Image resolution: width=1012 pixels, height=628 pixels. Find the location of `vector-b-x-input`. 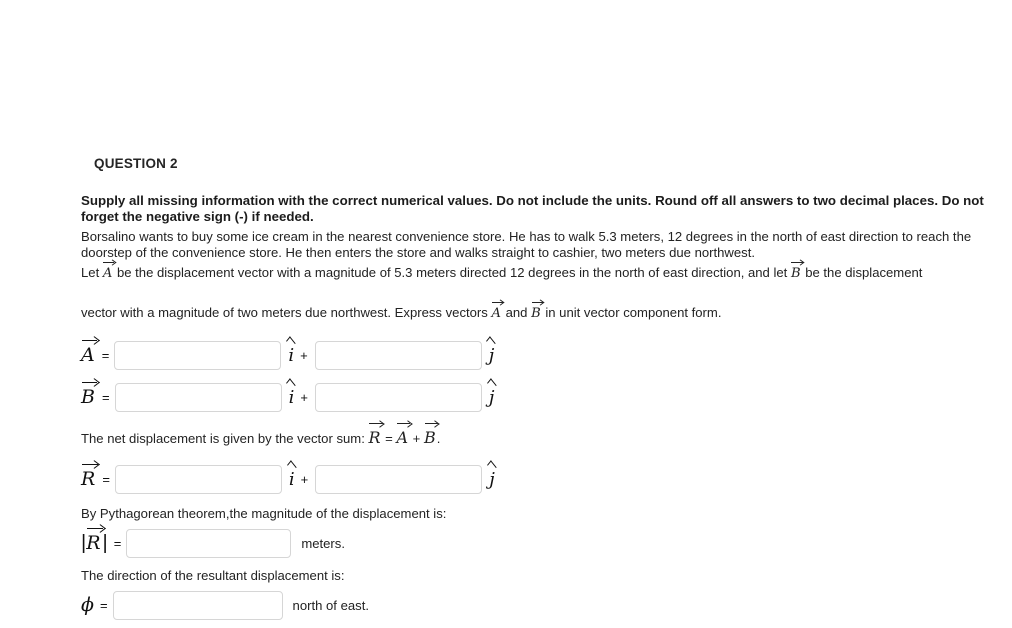

vector-b-x-input is located at coordinates (198, 397).